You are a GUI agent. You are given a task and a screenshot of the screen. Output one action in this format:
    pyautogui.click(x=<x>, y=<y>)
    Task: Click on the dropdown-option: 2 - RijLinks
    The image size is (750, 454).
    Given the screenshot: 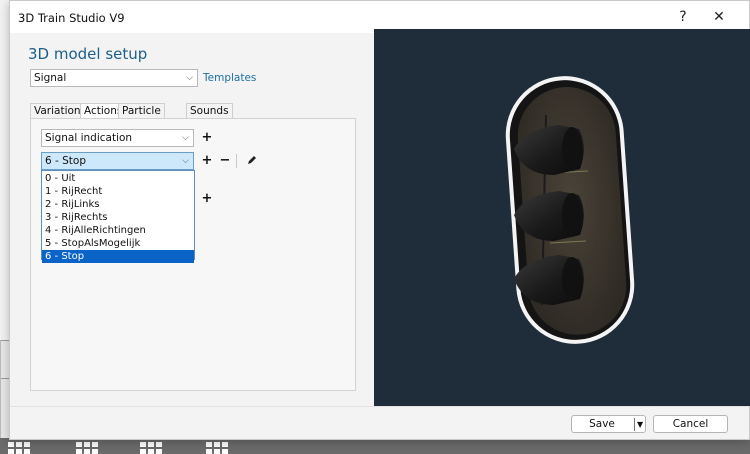 What is the action you would take?
    pyautogui.click(x=118, y=204)
    